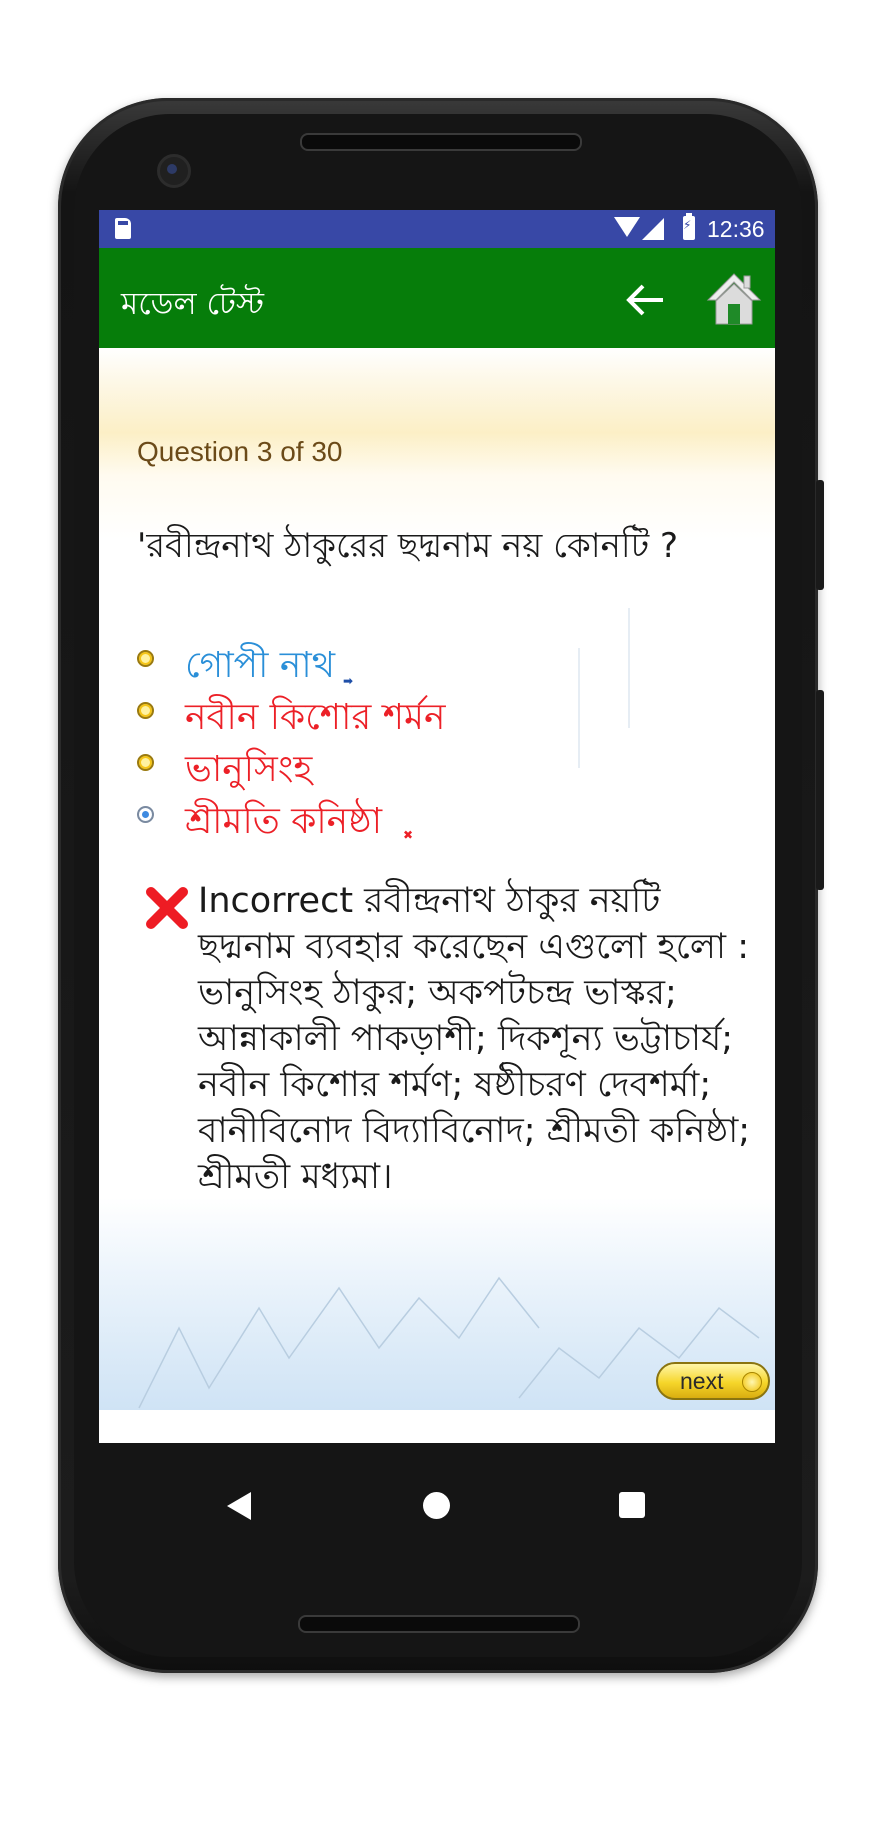  I want to click on clock: 12:36, so click(736, 229).